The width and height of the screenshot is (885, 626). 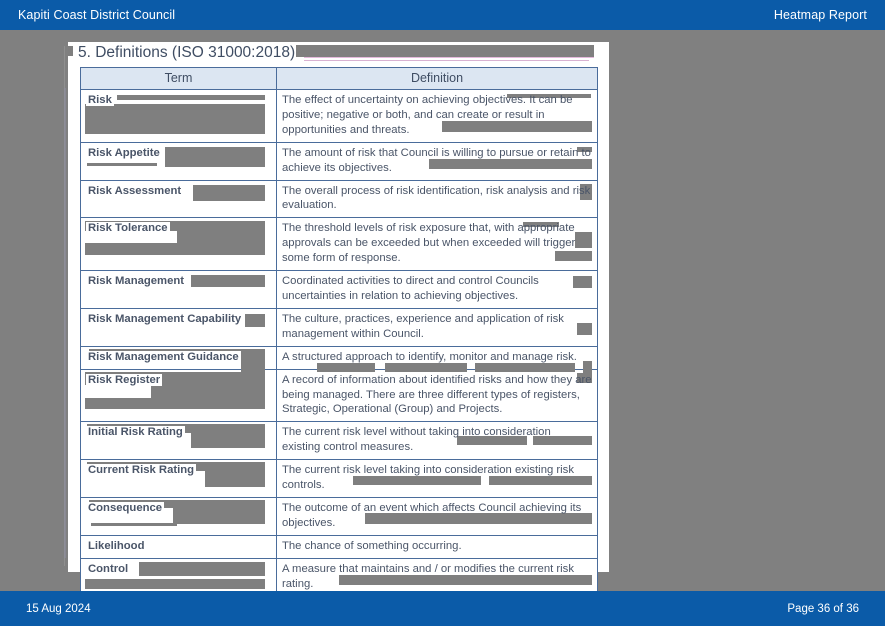 I want to click on term-label: Risk Appetite, so click(x=124, y=152).